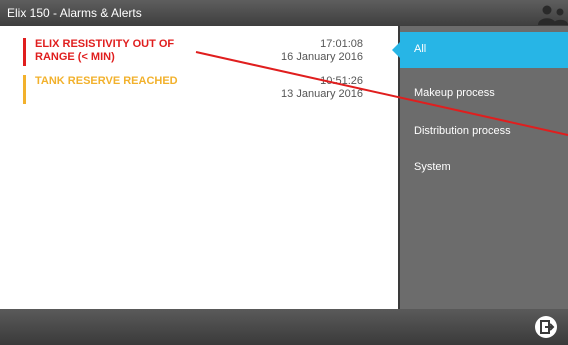 The width and height of the screenshot is (568, 345). What do you see at coordinates (484, 132) in the screenshot?
I see `filter-distribution-process: Distribution process` at bounding box center [484, 132].